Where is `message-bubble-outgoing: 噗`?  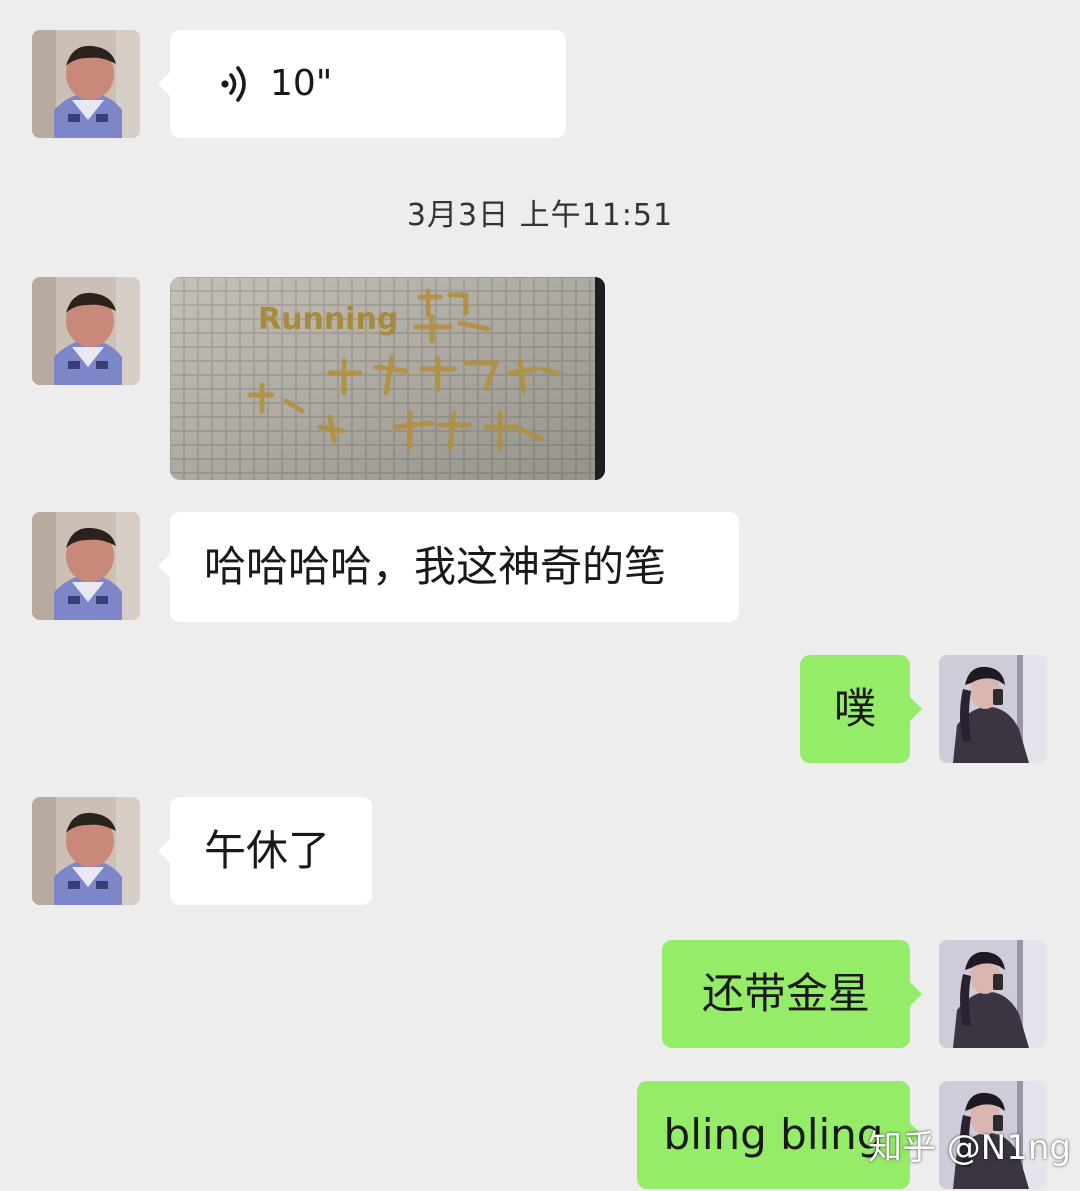 message-bubble-outgoing: 噗 is located at coordinates (861, 709).